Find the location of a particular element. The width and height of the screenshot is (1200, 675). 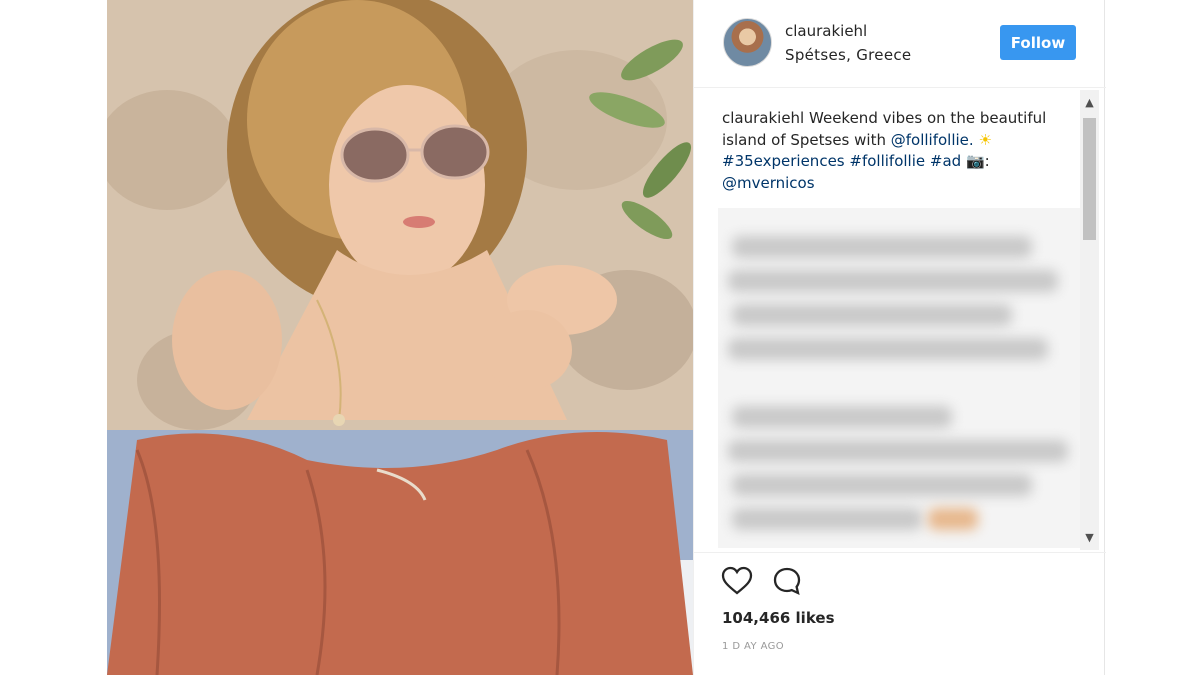

post-timestamp: 1 D AY AGO is located at coordinates (753, 646).